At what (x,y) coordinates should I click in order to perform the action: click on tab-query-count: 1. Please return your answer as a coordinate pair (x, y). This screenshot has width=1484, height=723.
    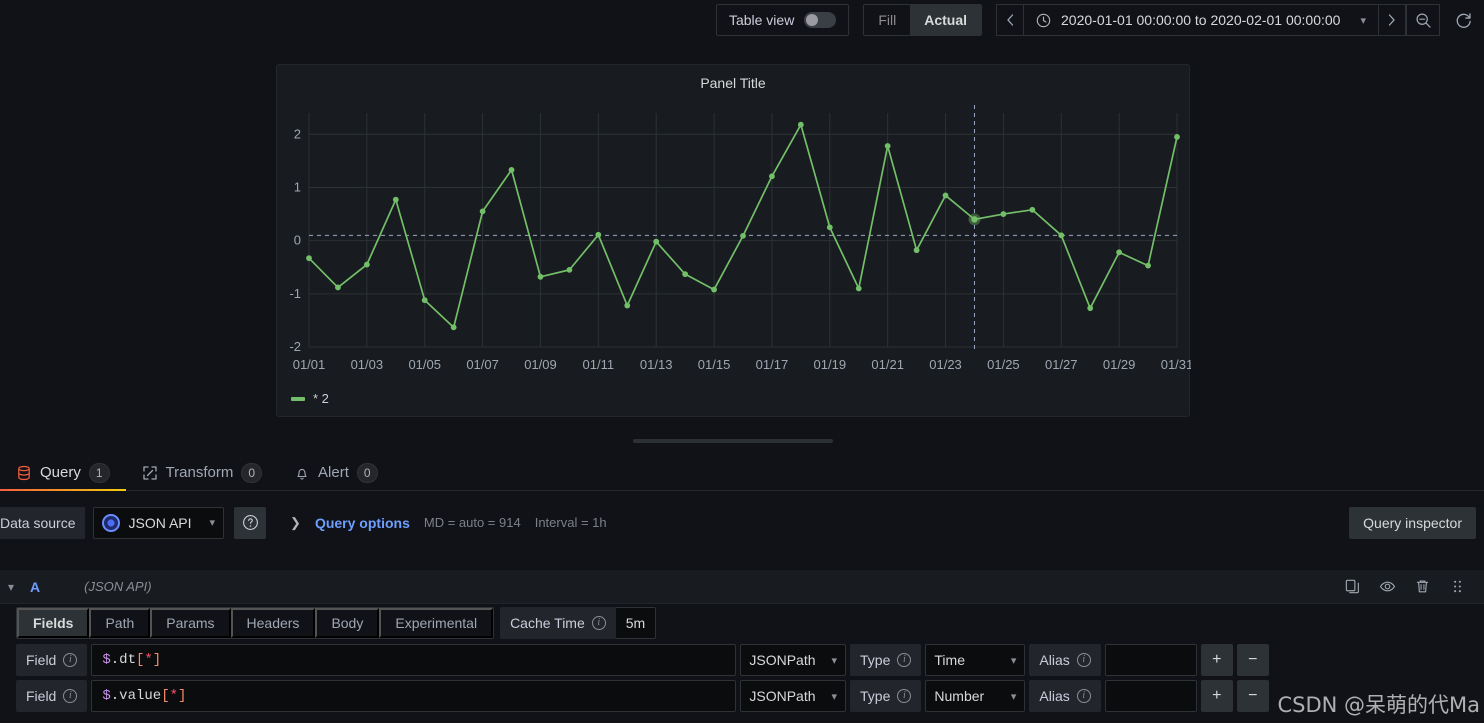
    Looking at the image, I should click on (99, 472).